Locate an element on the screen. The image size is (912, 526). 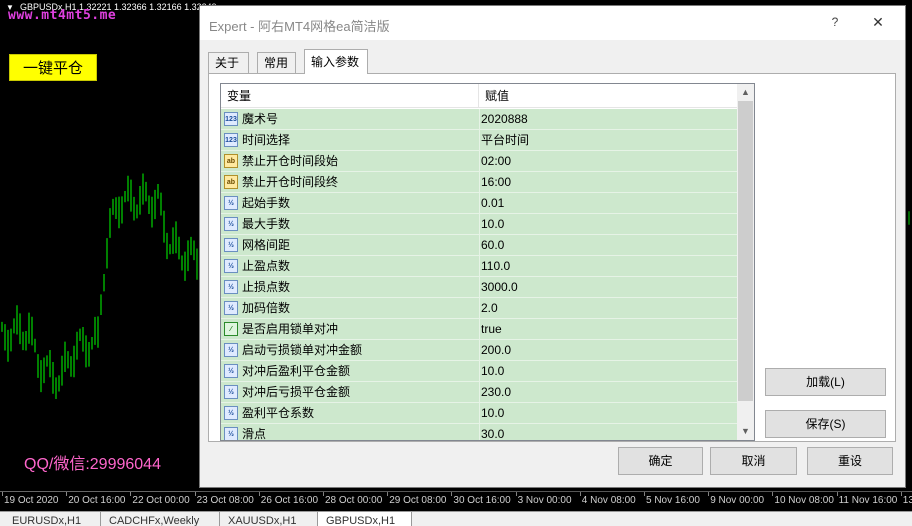
variable-name: 起始手数 is located at coordinates (266, 203).